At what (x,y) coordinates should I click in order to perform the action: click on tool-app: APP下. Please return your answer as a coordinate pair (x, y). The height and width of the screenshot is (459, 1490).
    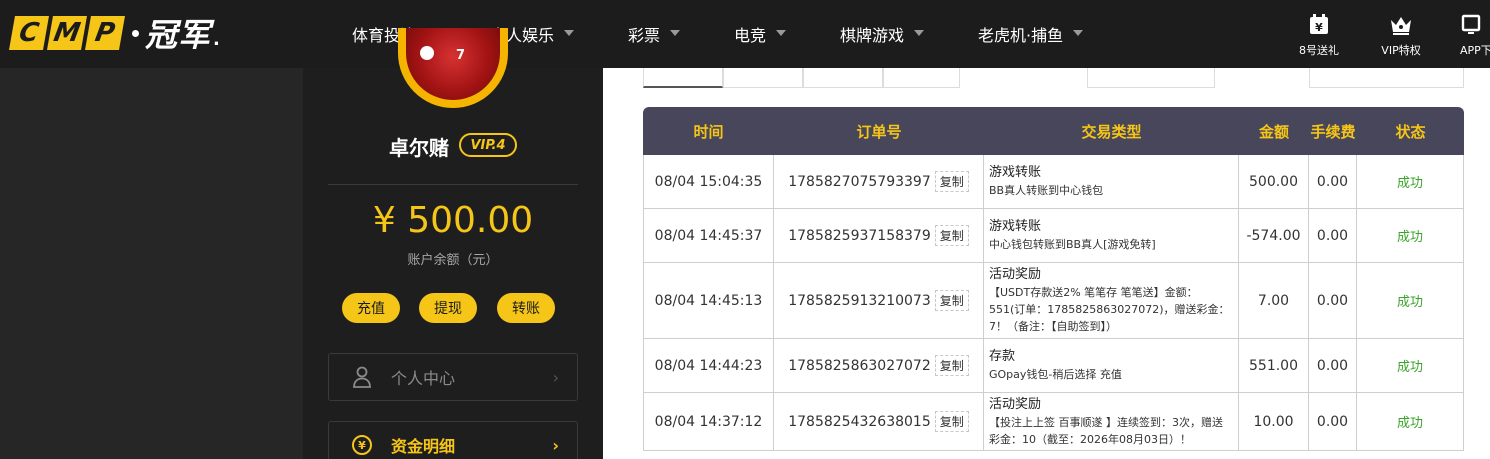
    Looking at the image, I should click on (1475, 35).